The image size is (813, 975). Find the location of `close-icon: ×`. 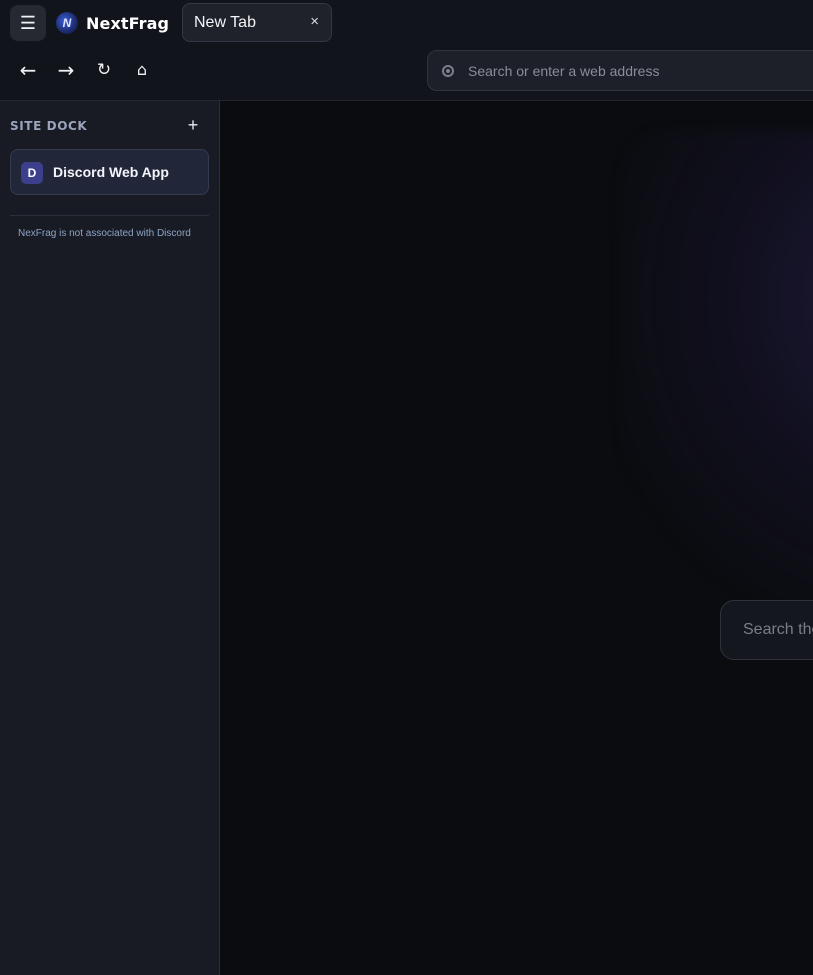

close-icon: × is located at coordinates (314, 21).